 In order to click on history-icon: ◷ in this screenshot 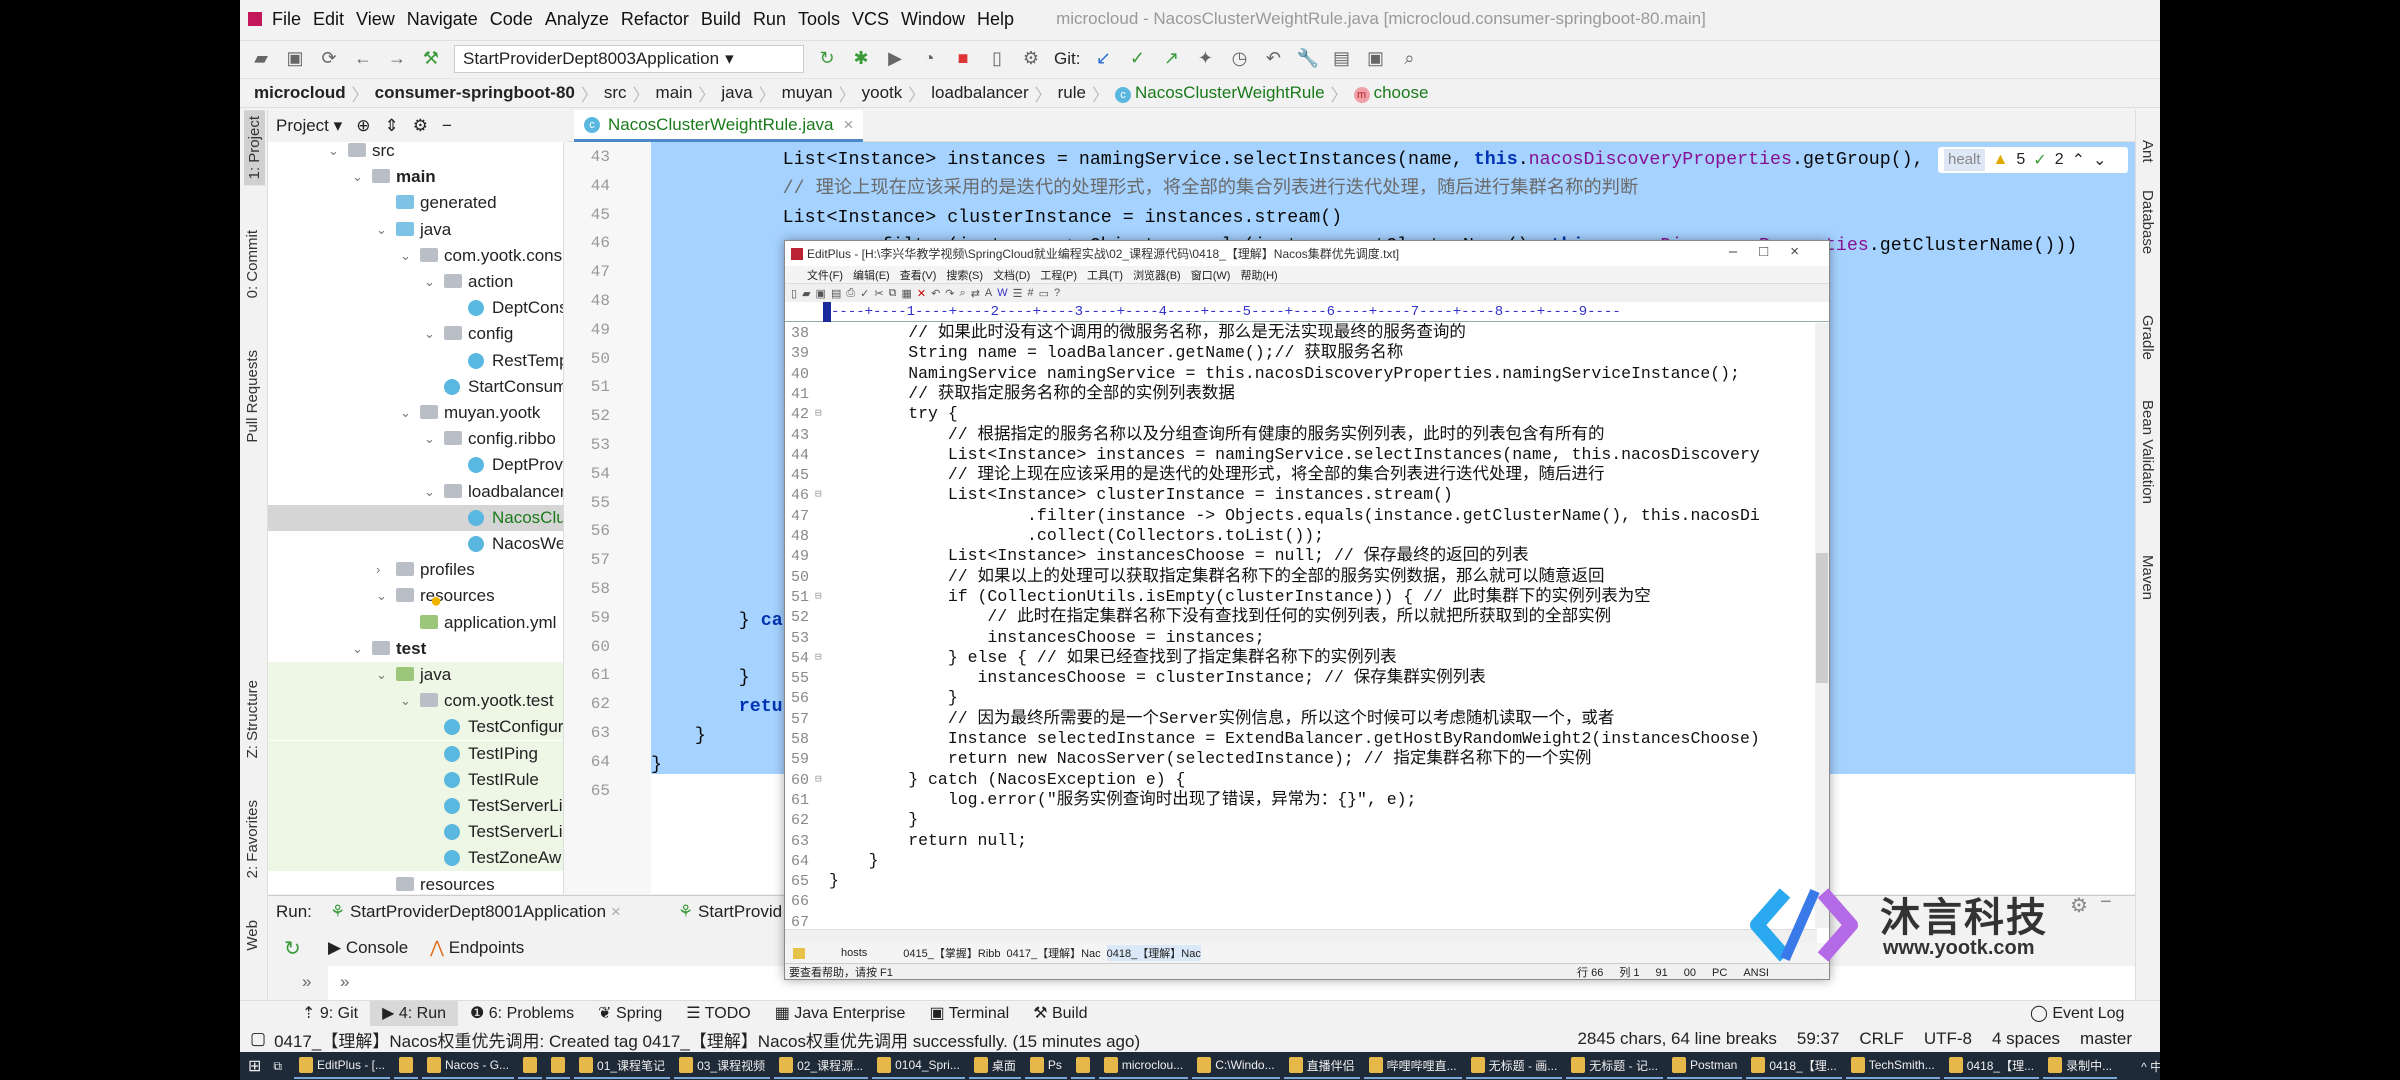, I will do `click(1239, 58)`.